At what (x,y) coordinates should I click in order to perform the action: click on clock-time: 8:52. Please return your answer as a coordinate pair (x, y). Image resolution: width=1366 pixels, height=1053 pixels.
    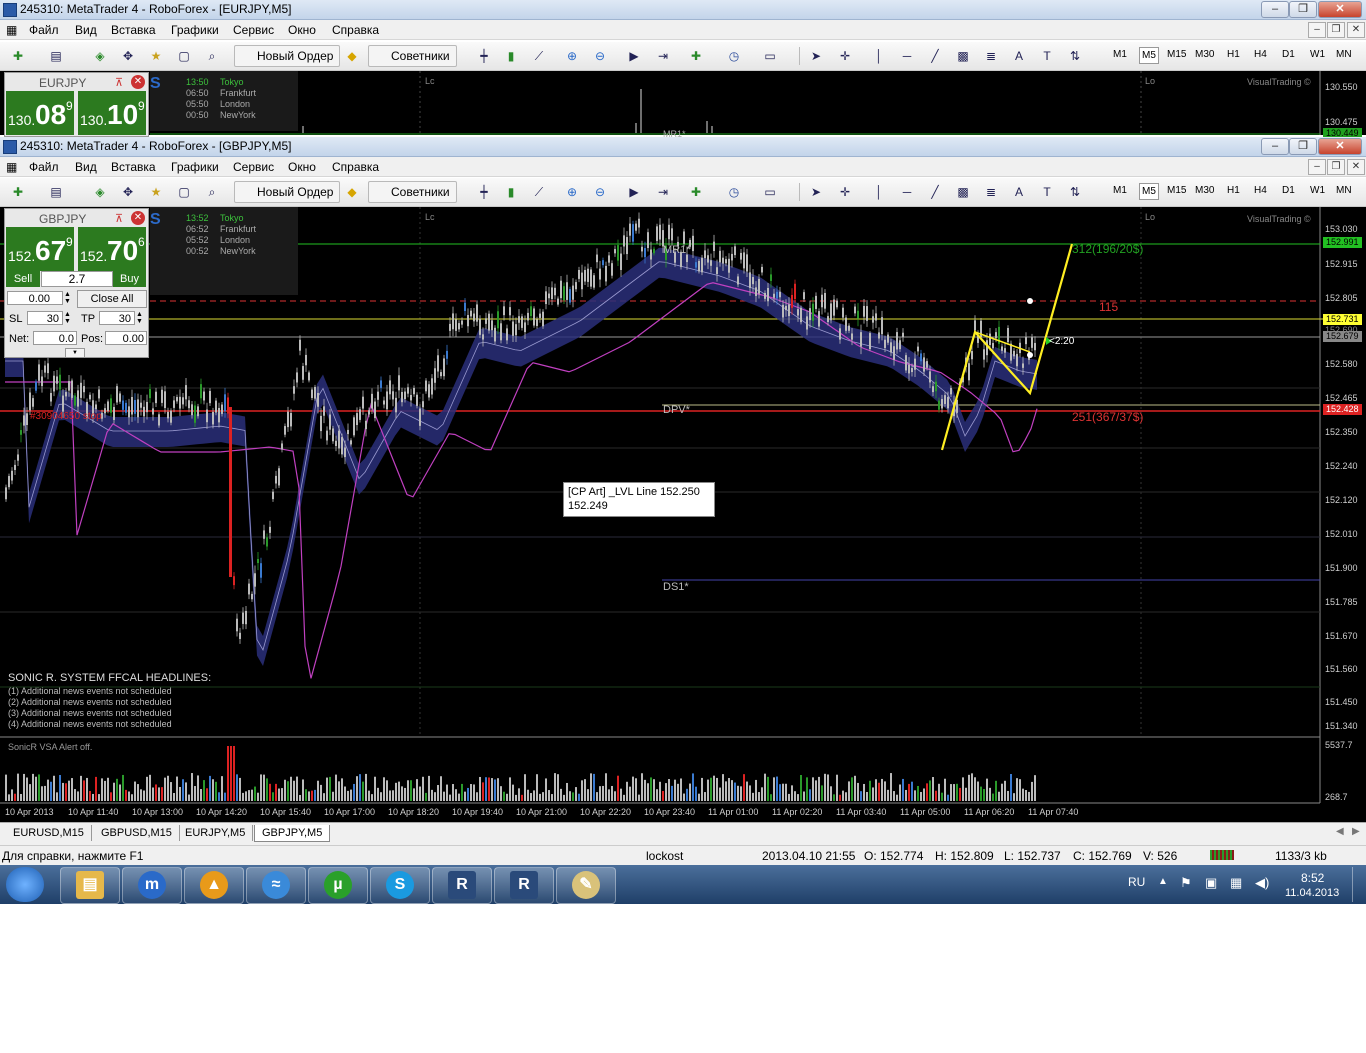
    Looking at the image, I should click on (1312, 878).